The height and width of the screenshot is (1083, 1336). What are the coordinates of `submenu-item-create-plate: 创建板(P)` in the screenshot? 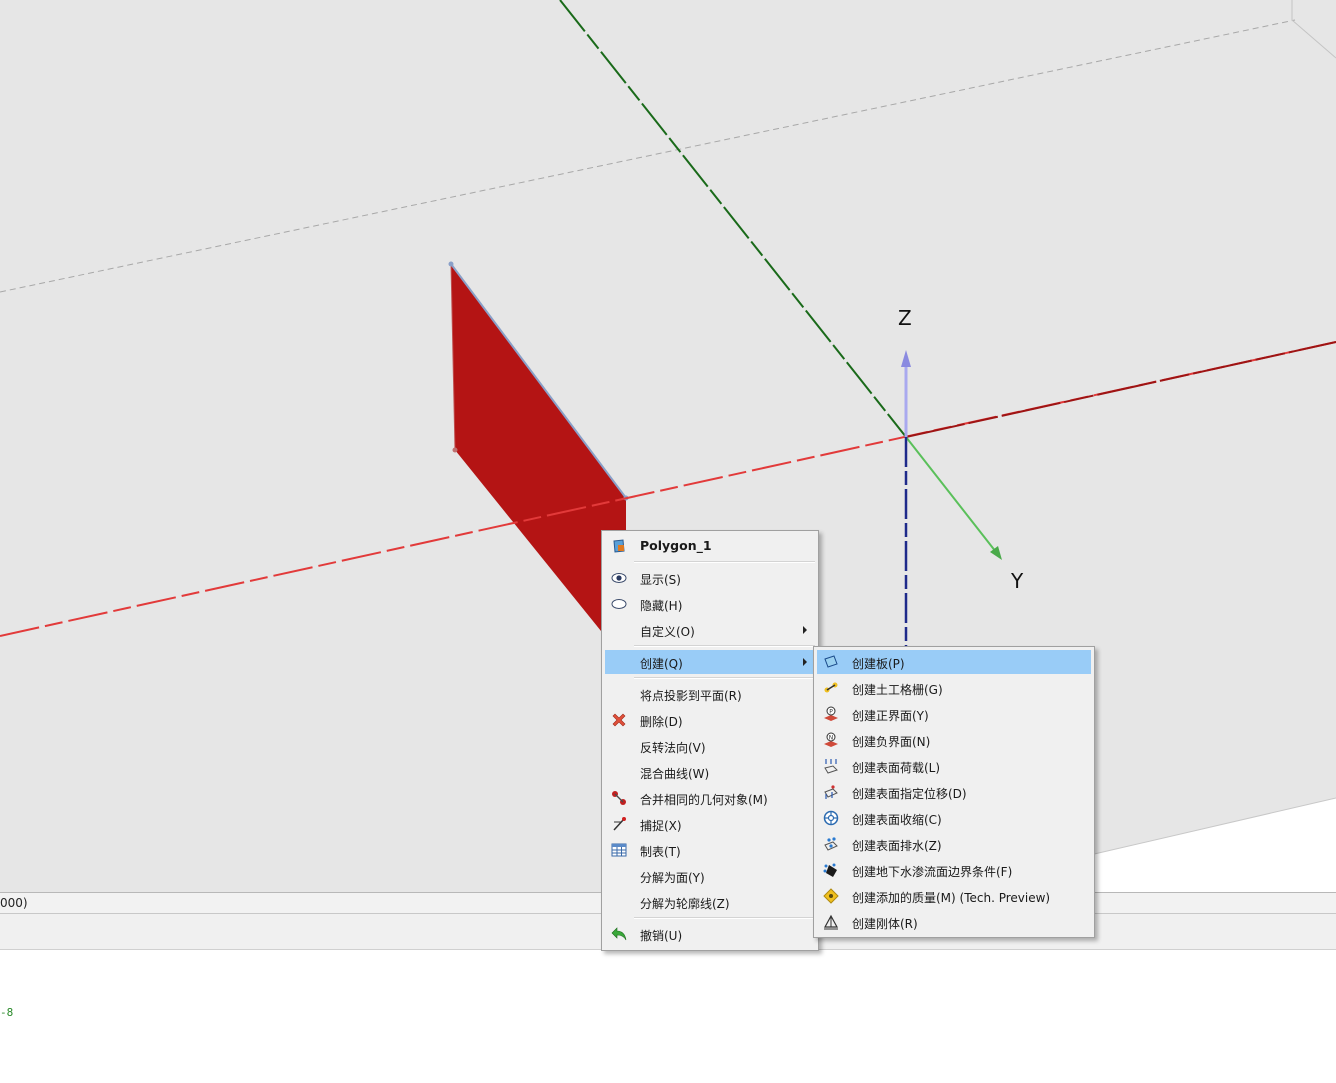 It's located at (954, 662).